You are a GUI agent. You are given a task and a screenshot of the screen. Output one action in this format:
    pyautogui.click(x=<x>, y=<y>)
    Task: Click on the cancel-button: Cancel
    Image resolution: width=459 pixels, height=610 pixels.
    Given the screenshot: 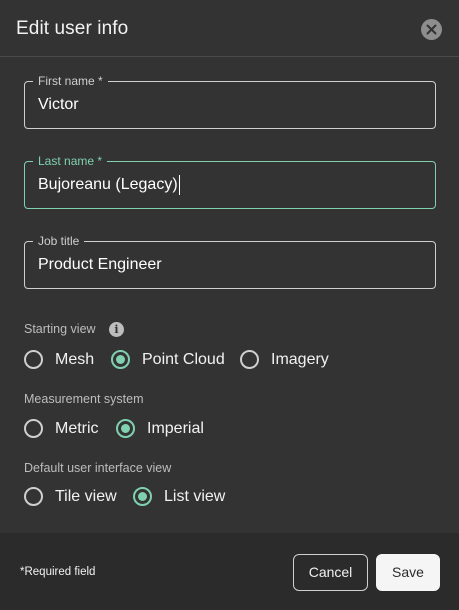 What is the action you would take?
    pyautogui.click(x=330, y=572)
    